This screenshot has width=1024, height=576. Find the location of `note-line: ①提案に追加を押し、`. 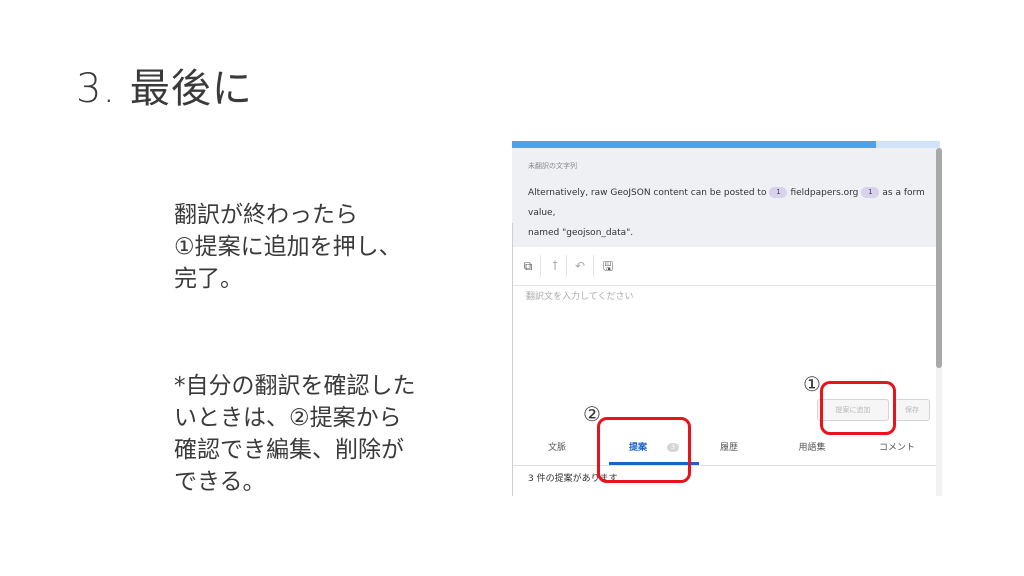

note-line: ①提案に追加を押し、 is located at coordinates (288, 247).